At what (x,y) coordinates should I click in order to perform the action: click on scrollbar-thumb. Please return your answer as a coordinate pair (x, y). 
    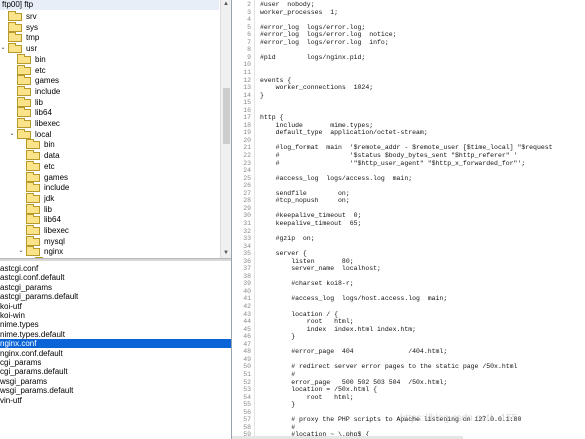
    Looking at the image, I should click on (226, 116).